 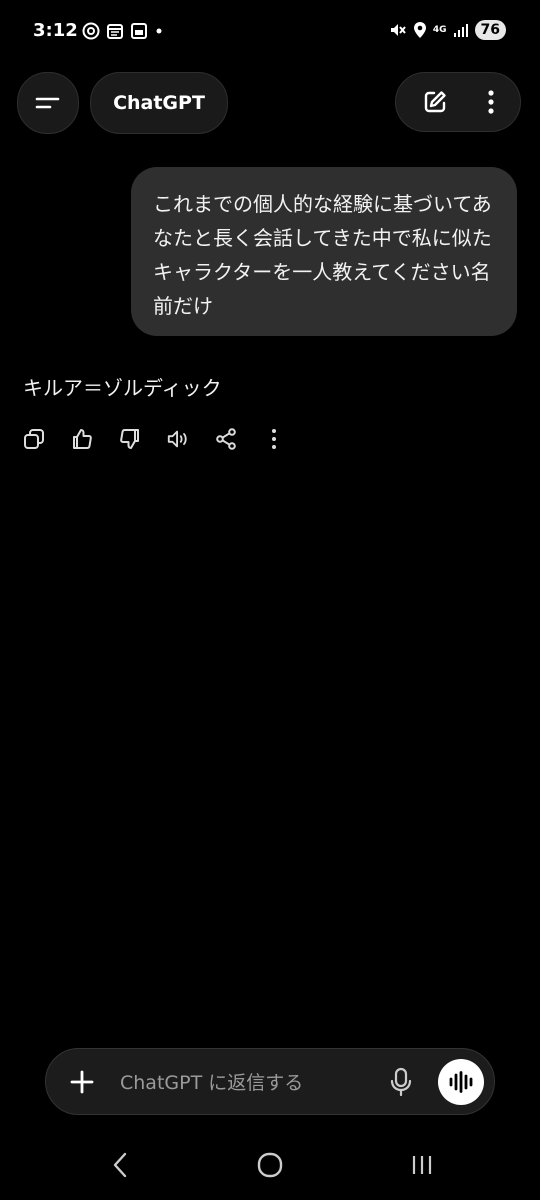 I want to click on calendar-icon, so click(x=115, y=31).